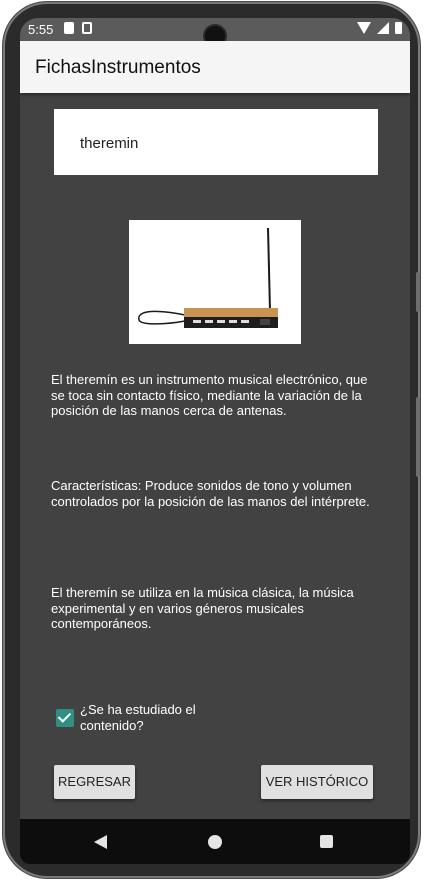  I want to click on back-button: REGRESAR, so click(94, 782).